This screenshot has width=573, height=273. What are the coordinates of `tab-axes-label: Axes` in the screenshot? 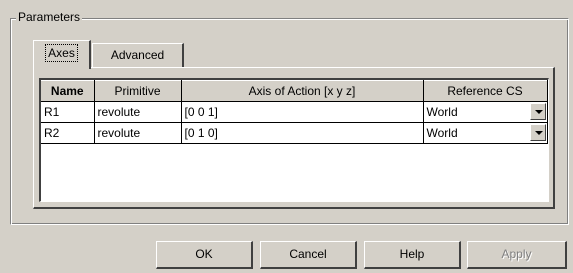 It's located at (61, 53).